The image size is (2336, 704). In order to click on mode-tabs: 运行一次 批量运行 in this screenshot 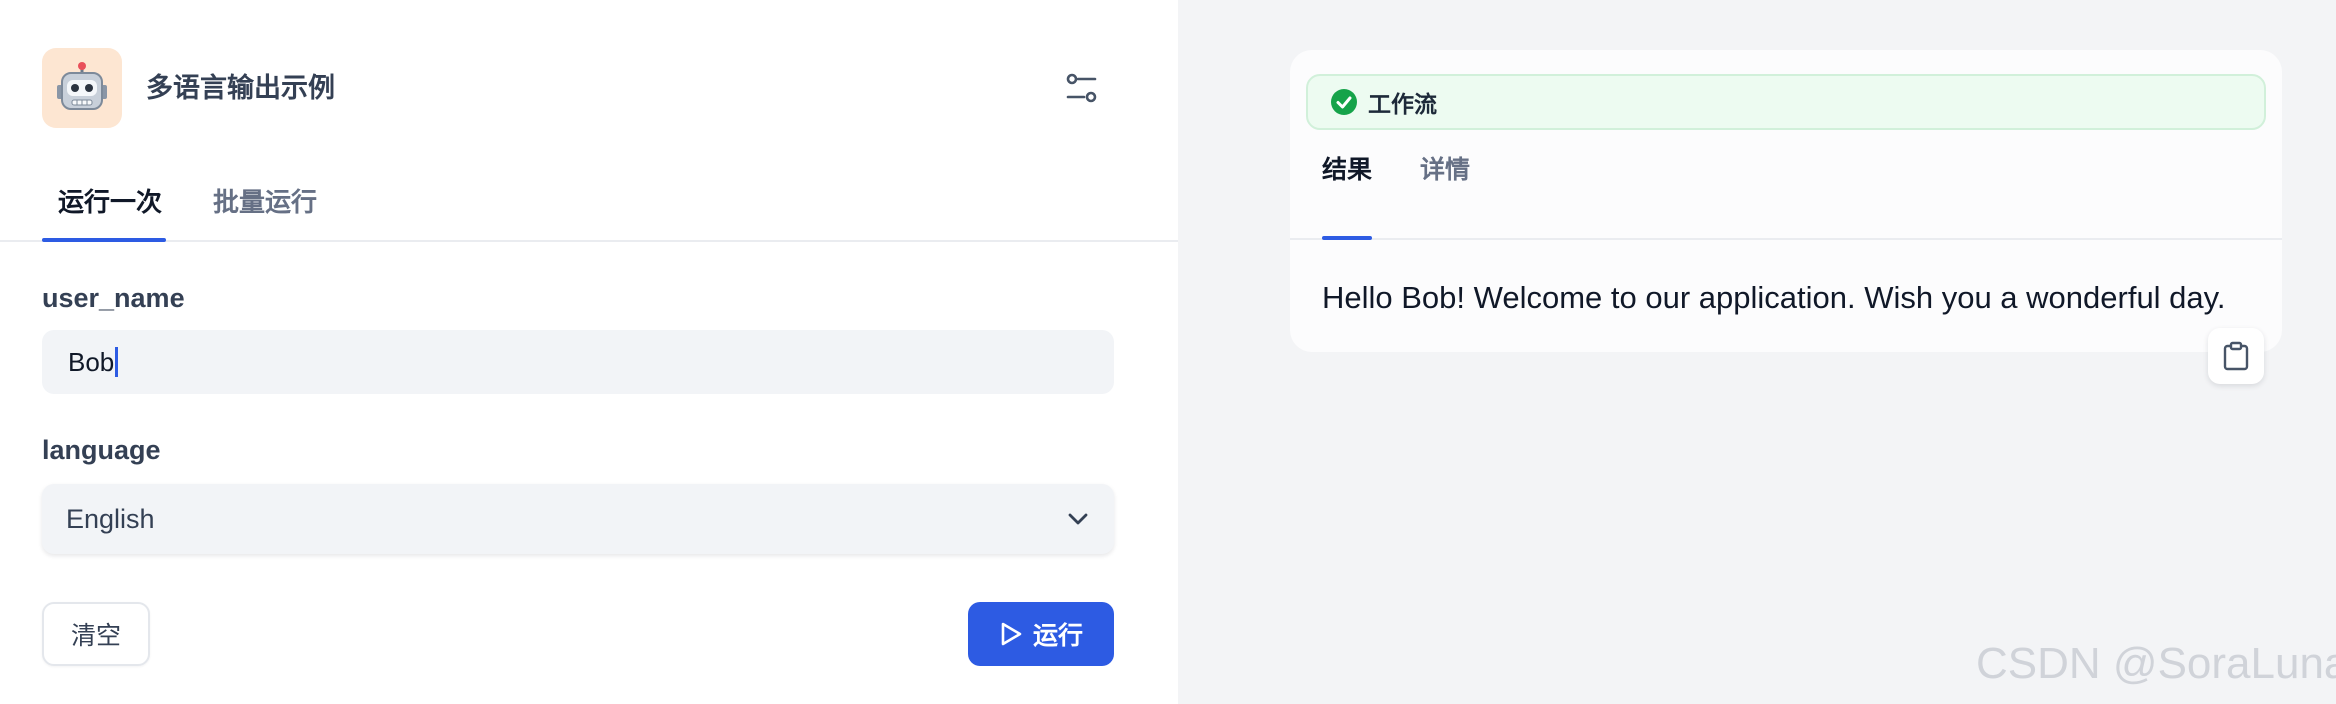, I will do `click(589, 206)`.